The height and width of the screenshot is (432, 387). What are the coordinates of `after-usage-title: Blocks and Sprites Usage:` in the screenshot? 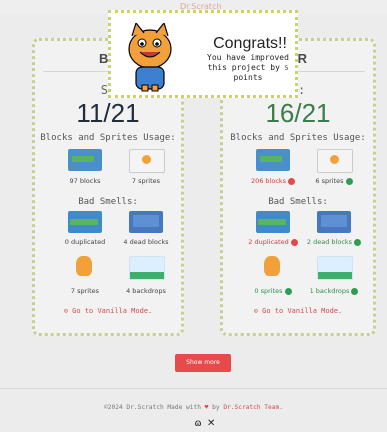 It's located at (298, 138).